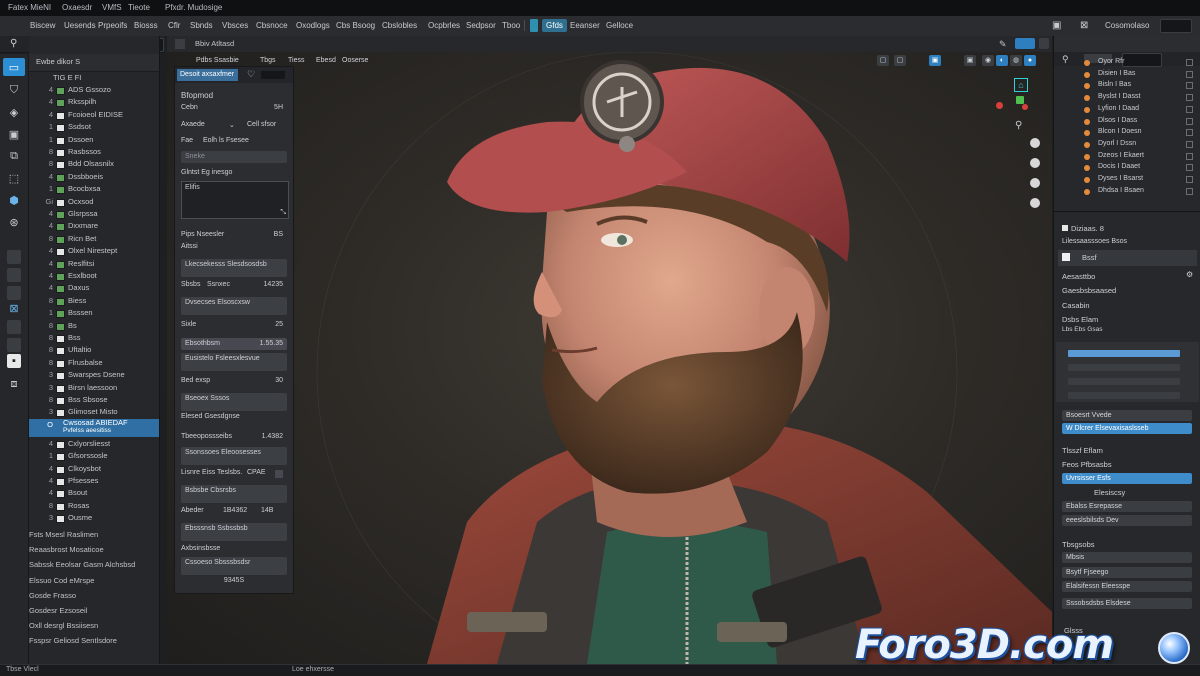 This screenshot has height=676, width=1200. I want to click on outliner-row: 4 Reslfitsi, so click(94, 264).